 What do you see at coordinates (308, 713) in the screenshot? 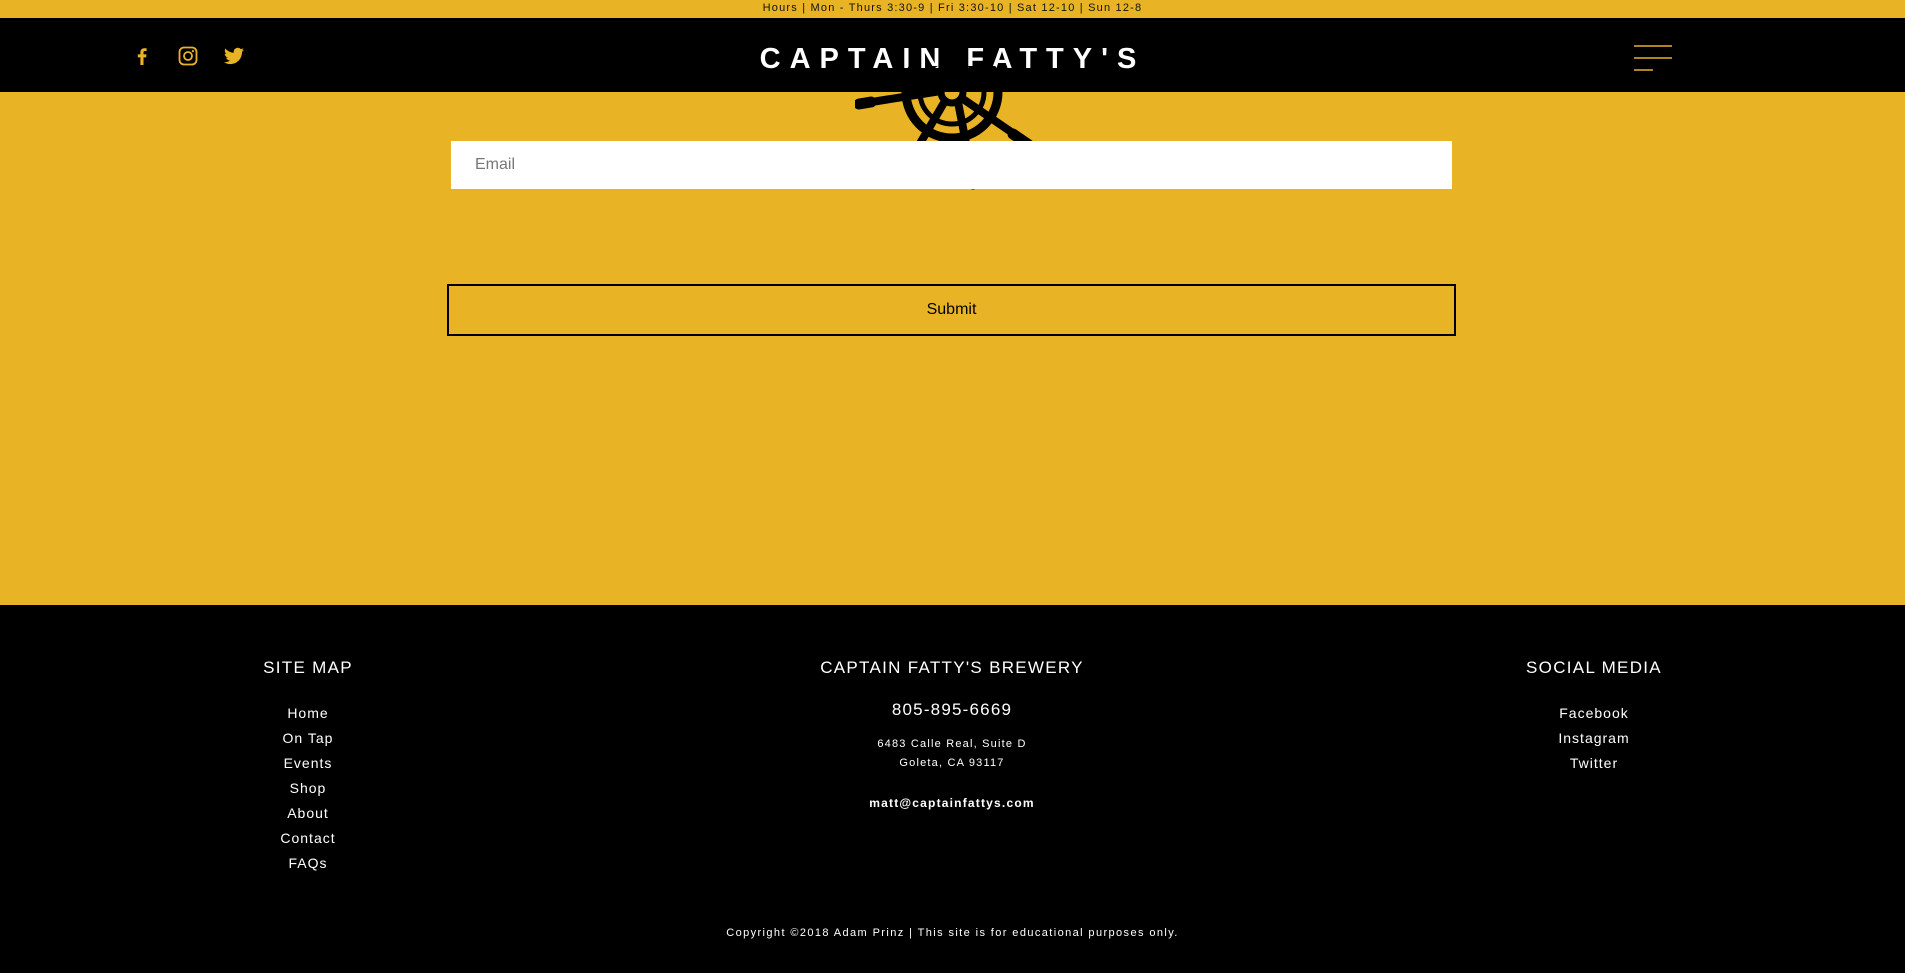
I see `footer-link-home: Home` at bounding box center [308, 713].